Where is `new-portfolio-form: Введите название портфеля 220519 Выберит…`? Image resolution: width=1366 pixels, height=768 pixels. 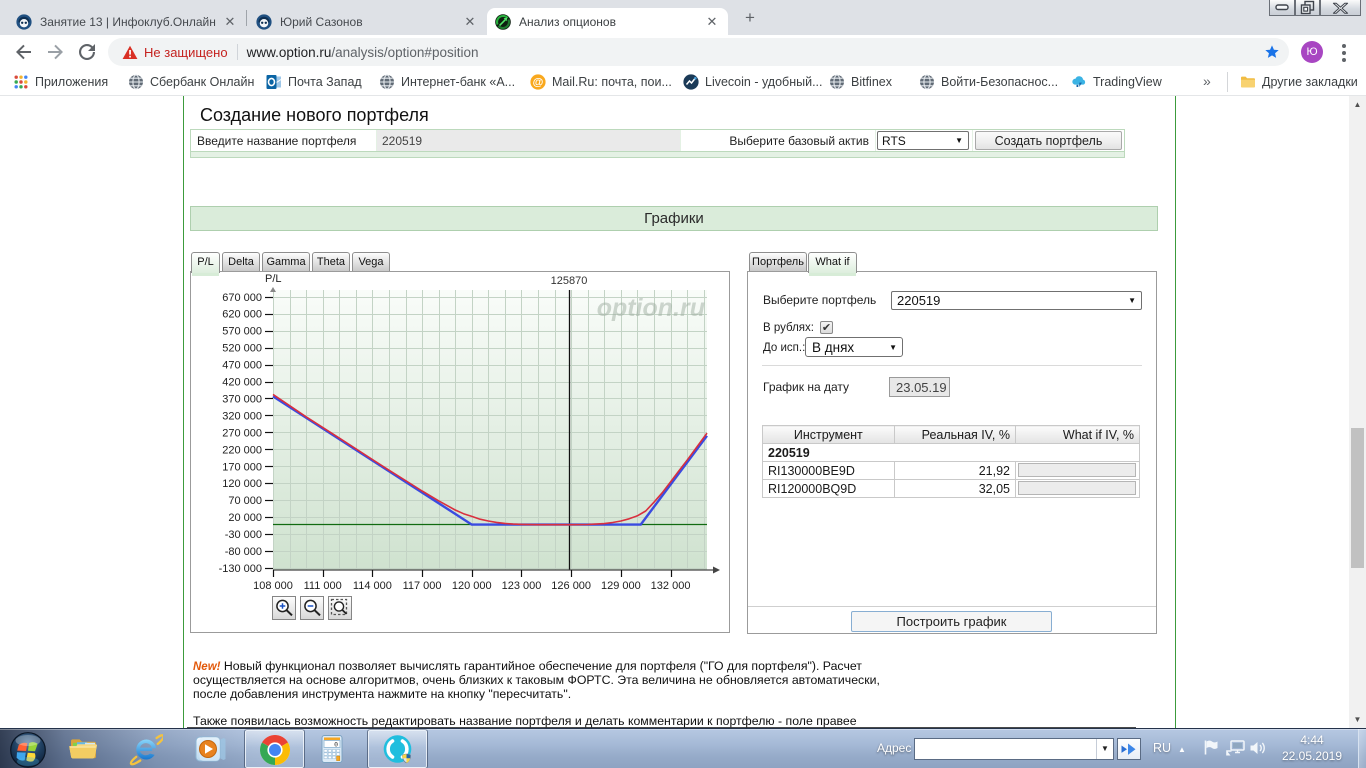
new-portfolio-form: Введите название портфеля 220519 Выберит… is located at coordinates (657, 140).